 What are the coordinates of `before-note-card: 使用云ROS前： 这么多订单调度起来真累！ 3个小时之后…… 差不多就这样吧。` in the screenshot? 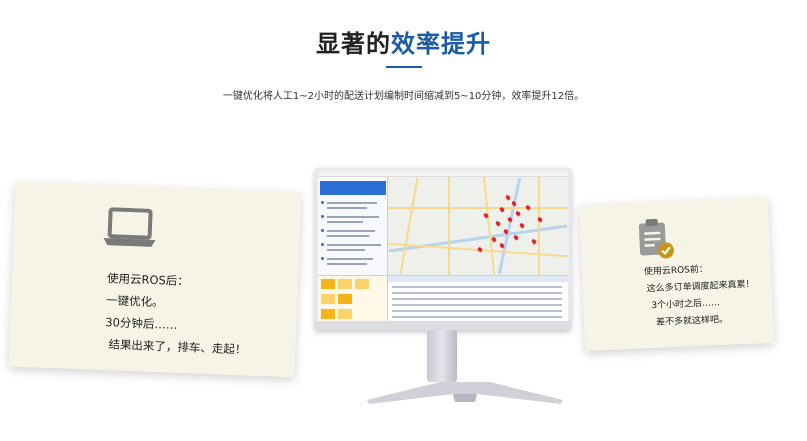 It's located at (676, 274).